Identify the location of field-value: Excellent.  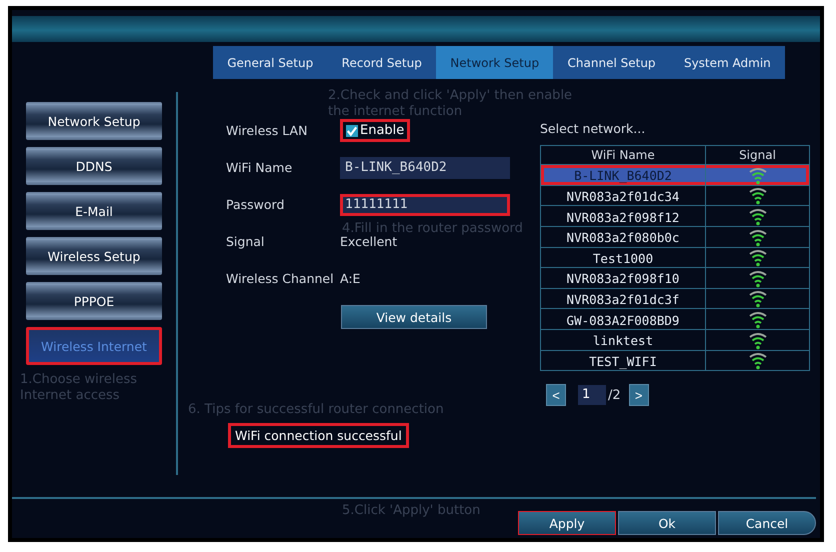
(369, 241).